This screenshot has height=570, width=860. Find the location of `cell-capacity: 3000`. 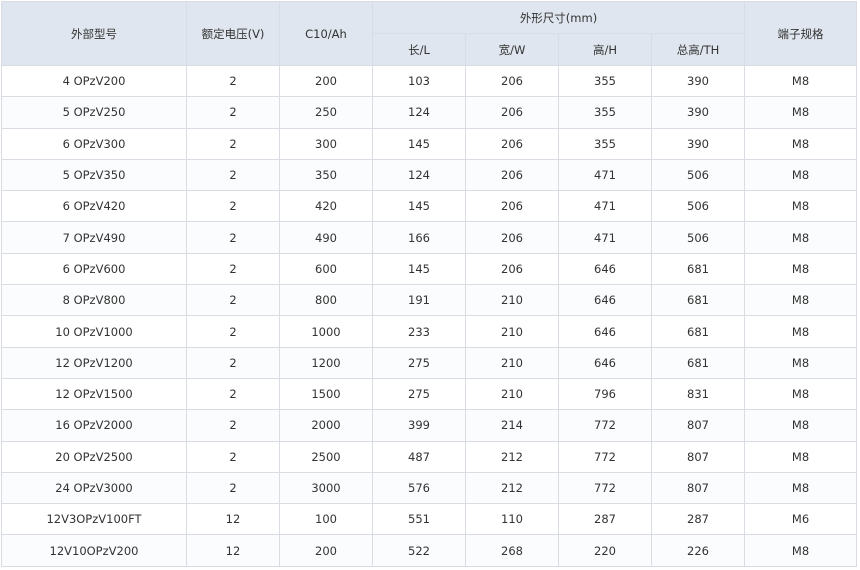

cell-capacity: 3000 is located at coordinates (326, 488).